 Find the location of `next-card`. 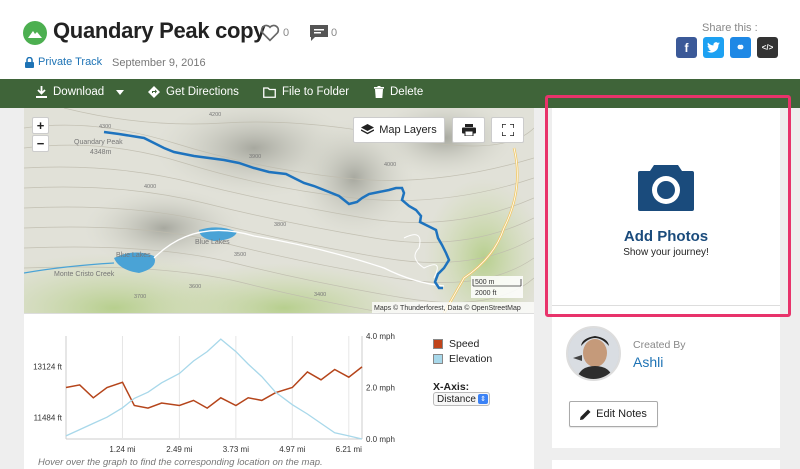

next-card is located at coordinates (666, 464).